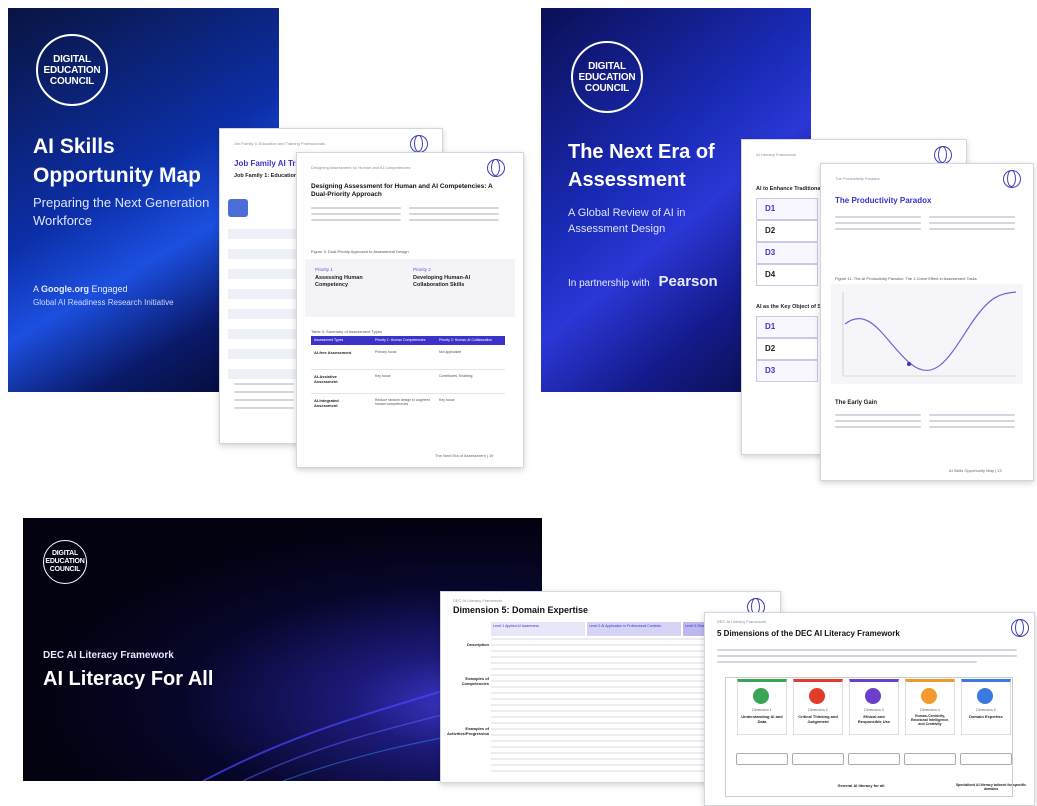 The width and height of the screenshot is (1037, 806). What do you see at coordinates (456, 376) in the screenshot?
I see `table-cell: Contributes, Enabling` at bounding box center [456, 376].